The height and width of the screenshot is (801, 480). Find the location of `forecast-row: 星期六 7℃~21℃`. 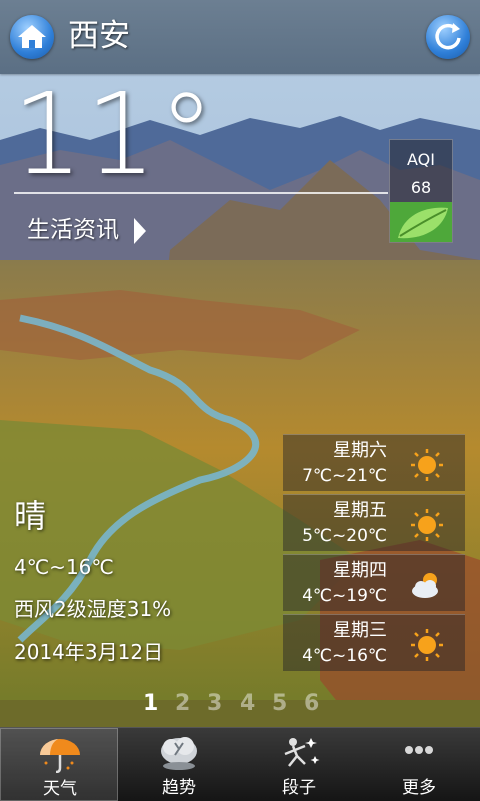

forecast-row: 星期六 7℃~21℃ is located at coordinates (374, 462).